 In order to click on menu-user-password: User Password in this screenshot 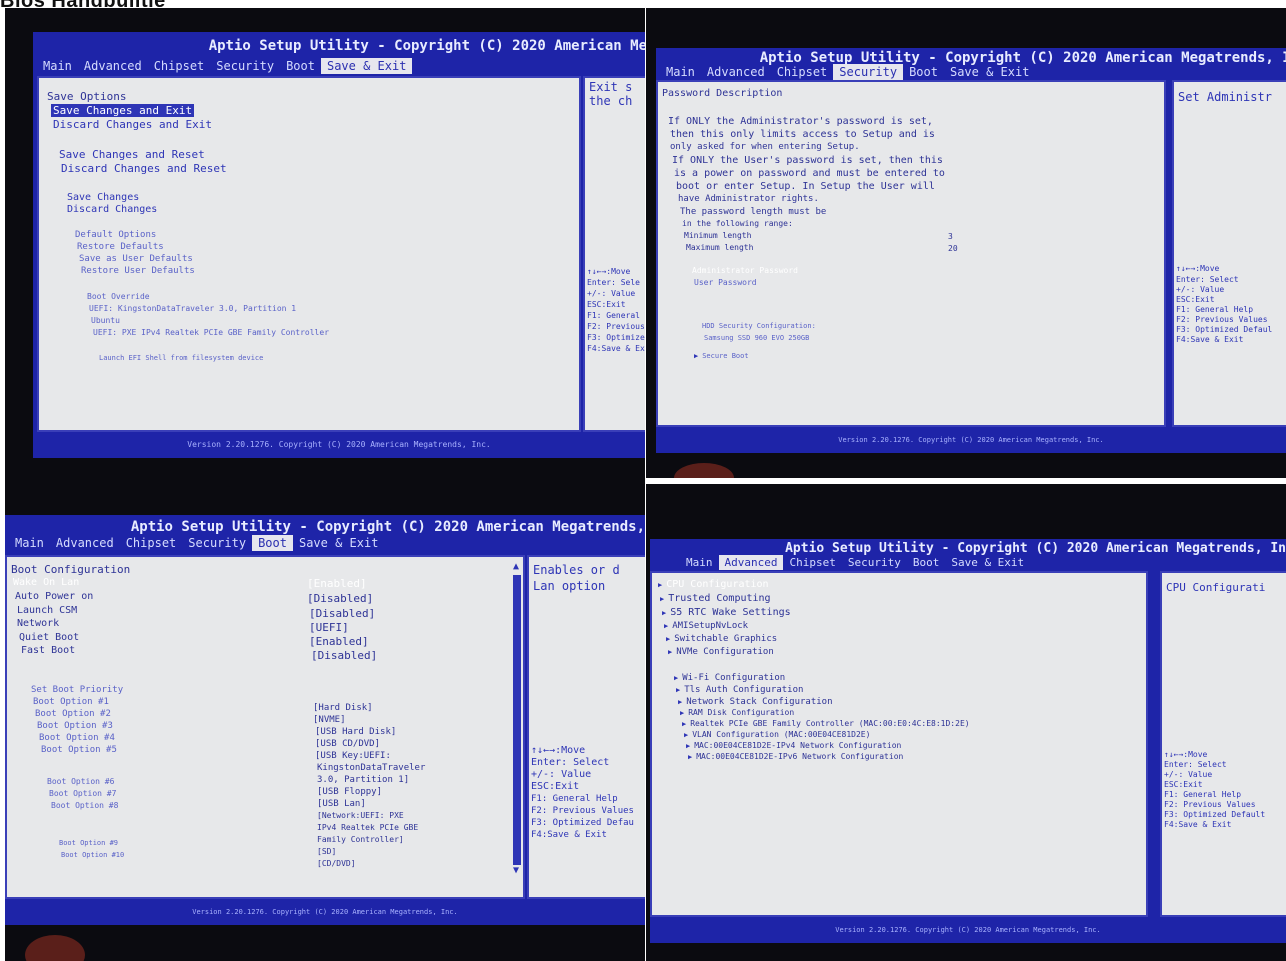, I will do `click(725, 282)`.